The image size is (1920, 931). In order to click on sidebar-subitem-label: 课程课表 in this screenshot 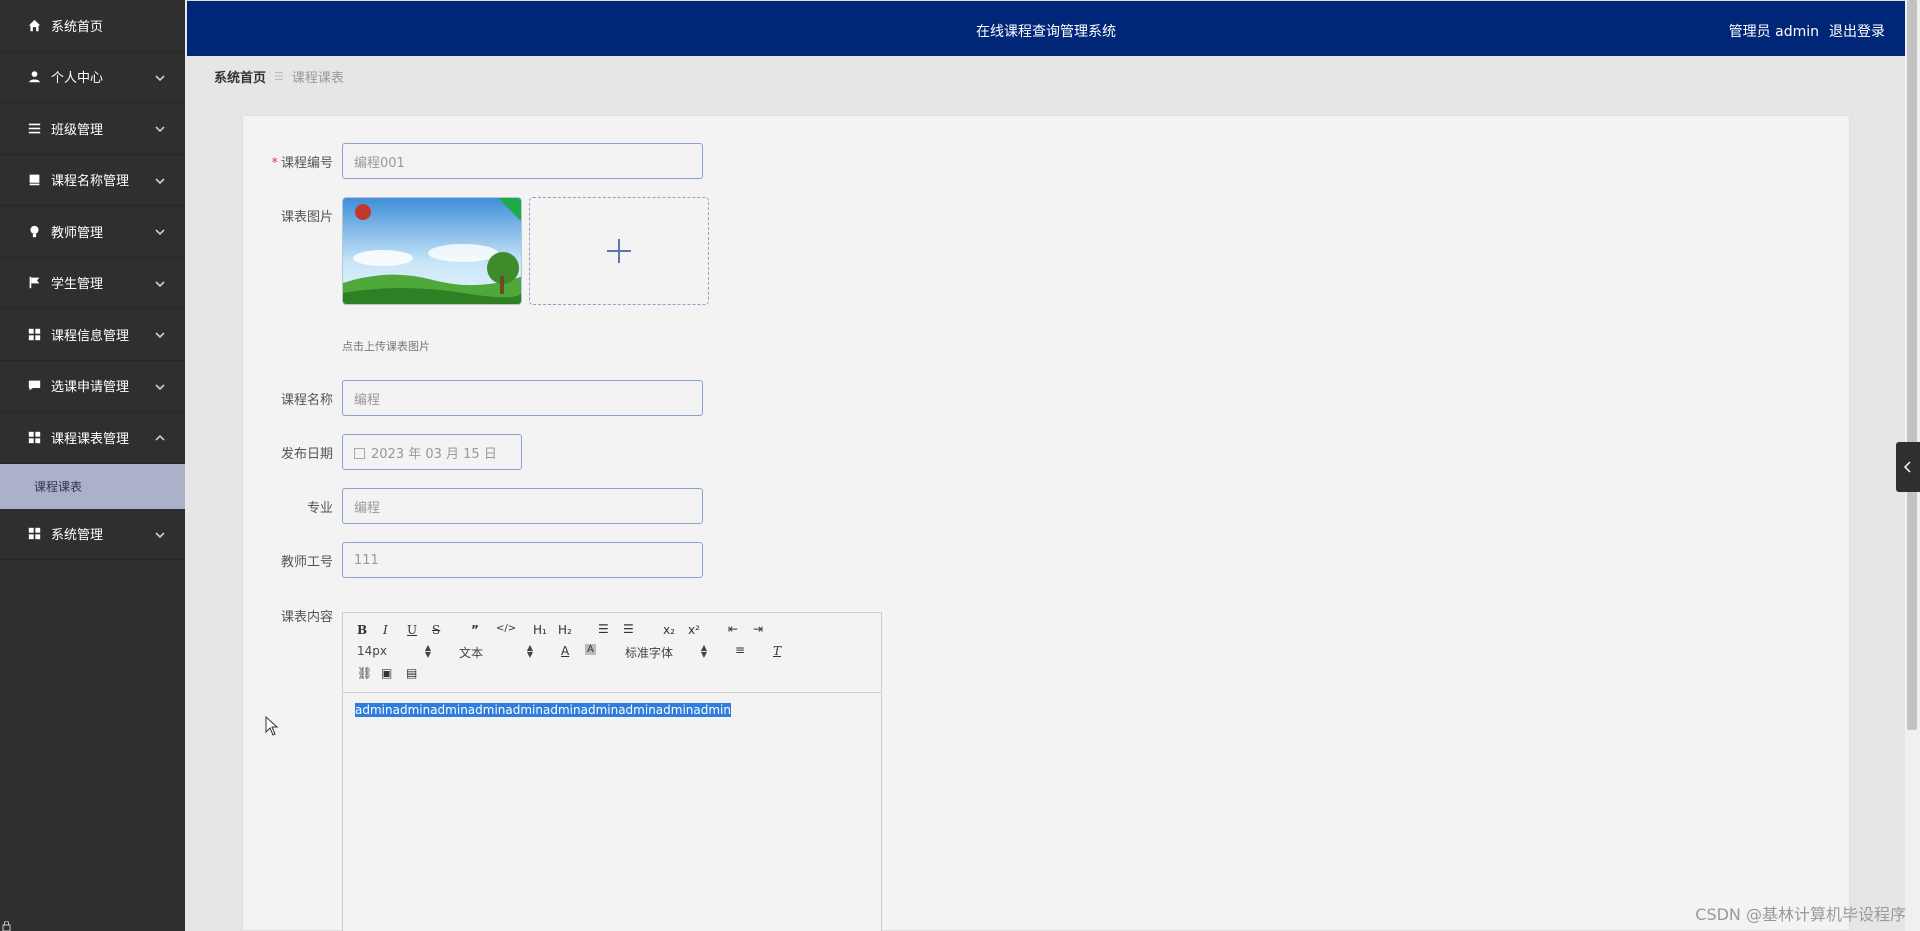, I will do `click(58, 486)`.